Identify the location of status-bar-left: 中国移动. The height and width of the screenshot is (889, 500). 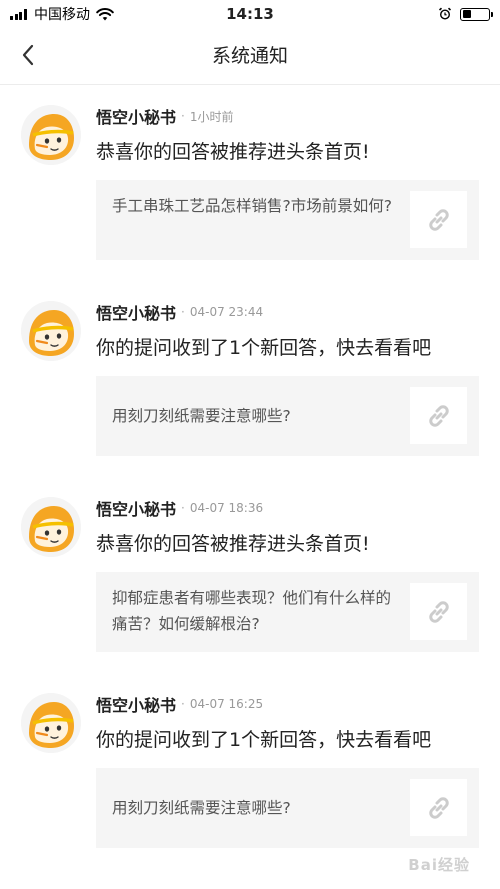
(62, 14).